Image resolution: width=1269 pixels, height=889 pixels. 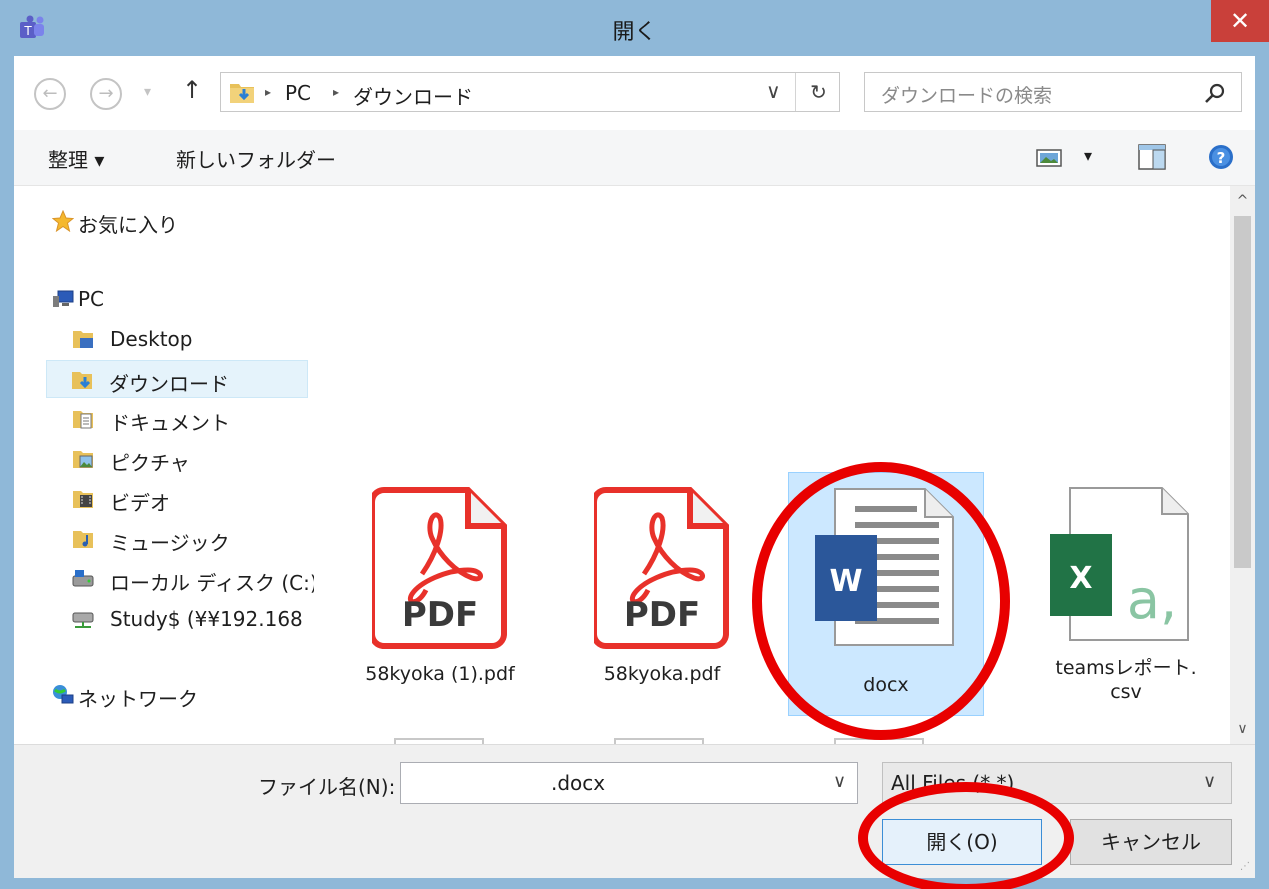 I want to click on nav-item-network: ネットワーク, so click(x=164, y=695).